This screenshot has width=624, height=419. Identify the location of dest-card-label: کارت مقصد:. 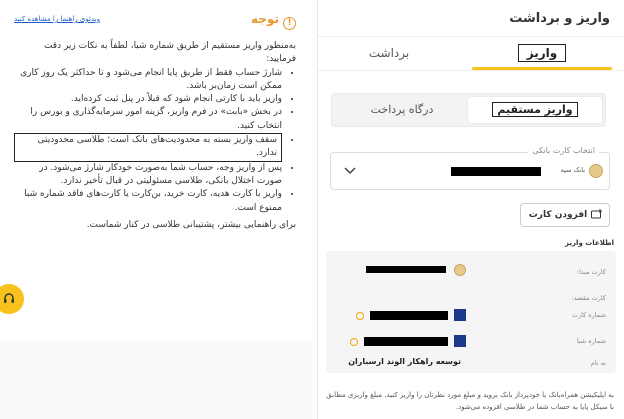
(588, 298).